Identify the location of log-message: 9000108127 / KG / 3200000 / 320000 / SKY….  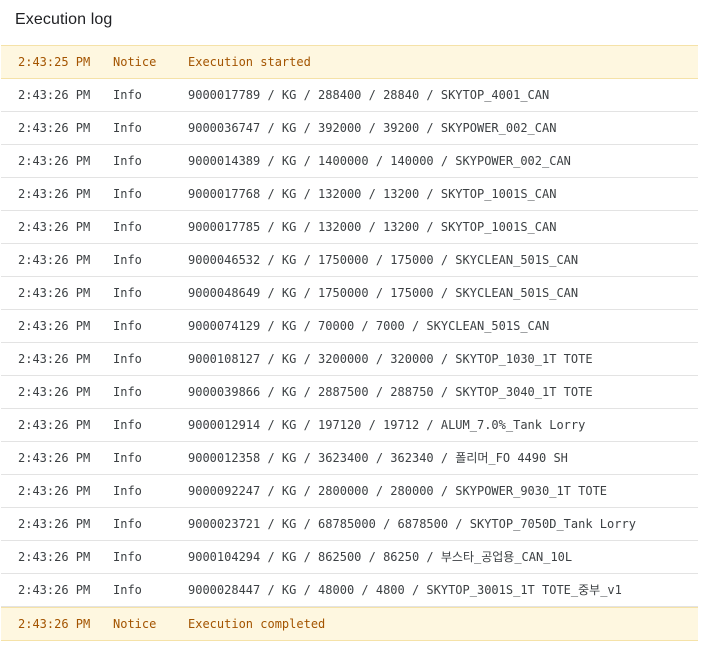
(390, 359).